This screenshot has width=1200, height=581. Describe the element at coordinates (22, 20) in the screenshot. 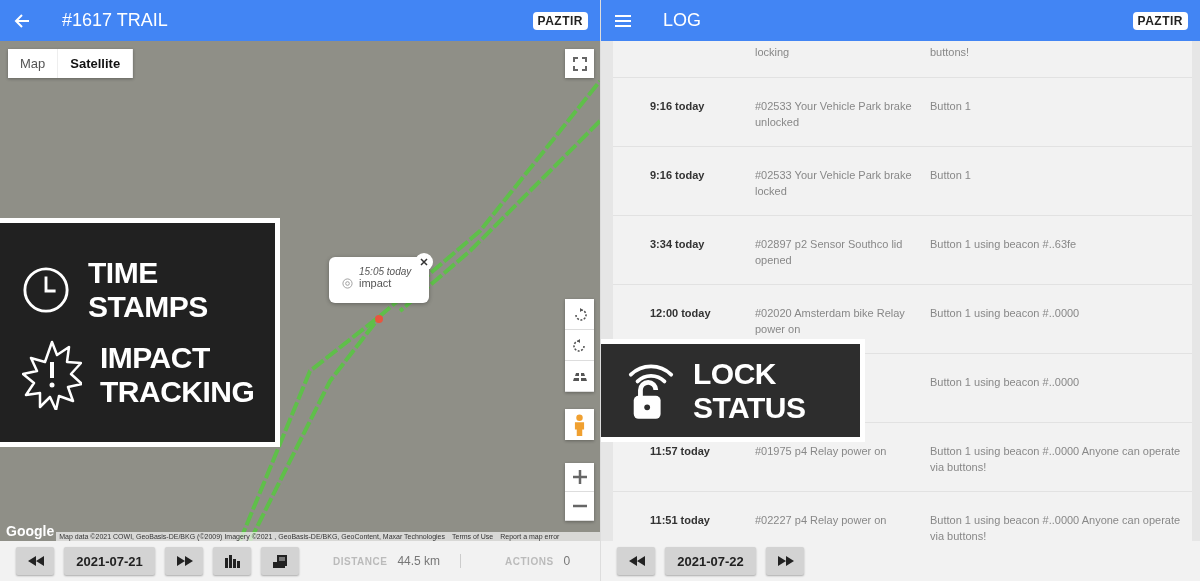

I see `back-arrow-icon` at that location.